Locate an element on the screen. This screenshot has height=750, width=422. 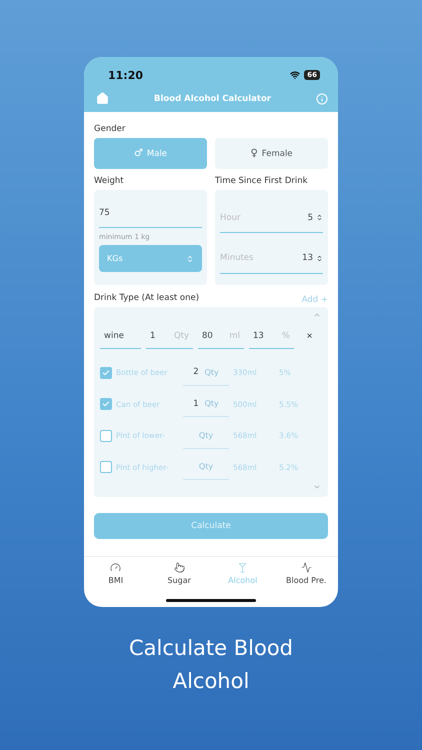
weight-field: 75 is located at coordinates (150, 213).